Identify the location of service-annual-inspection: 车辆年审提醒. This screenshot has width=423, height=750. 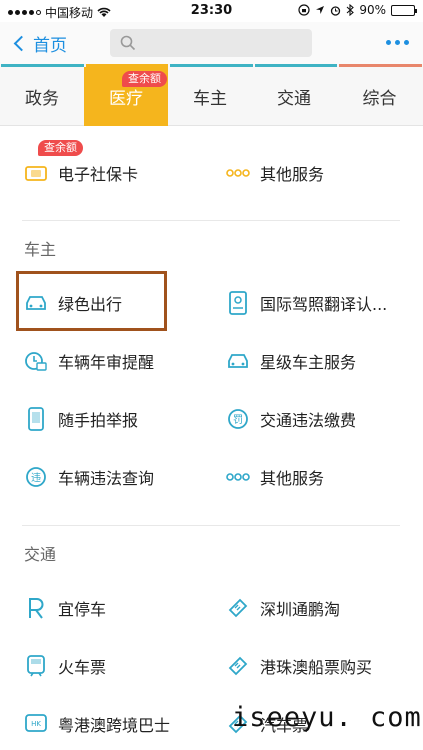
(89, 361).